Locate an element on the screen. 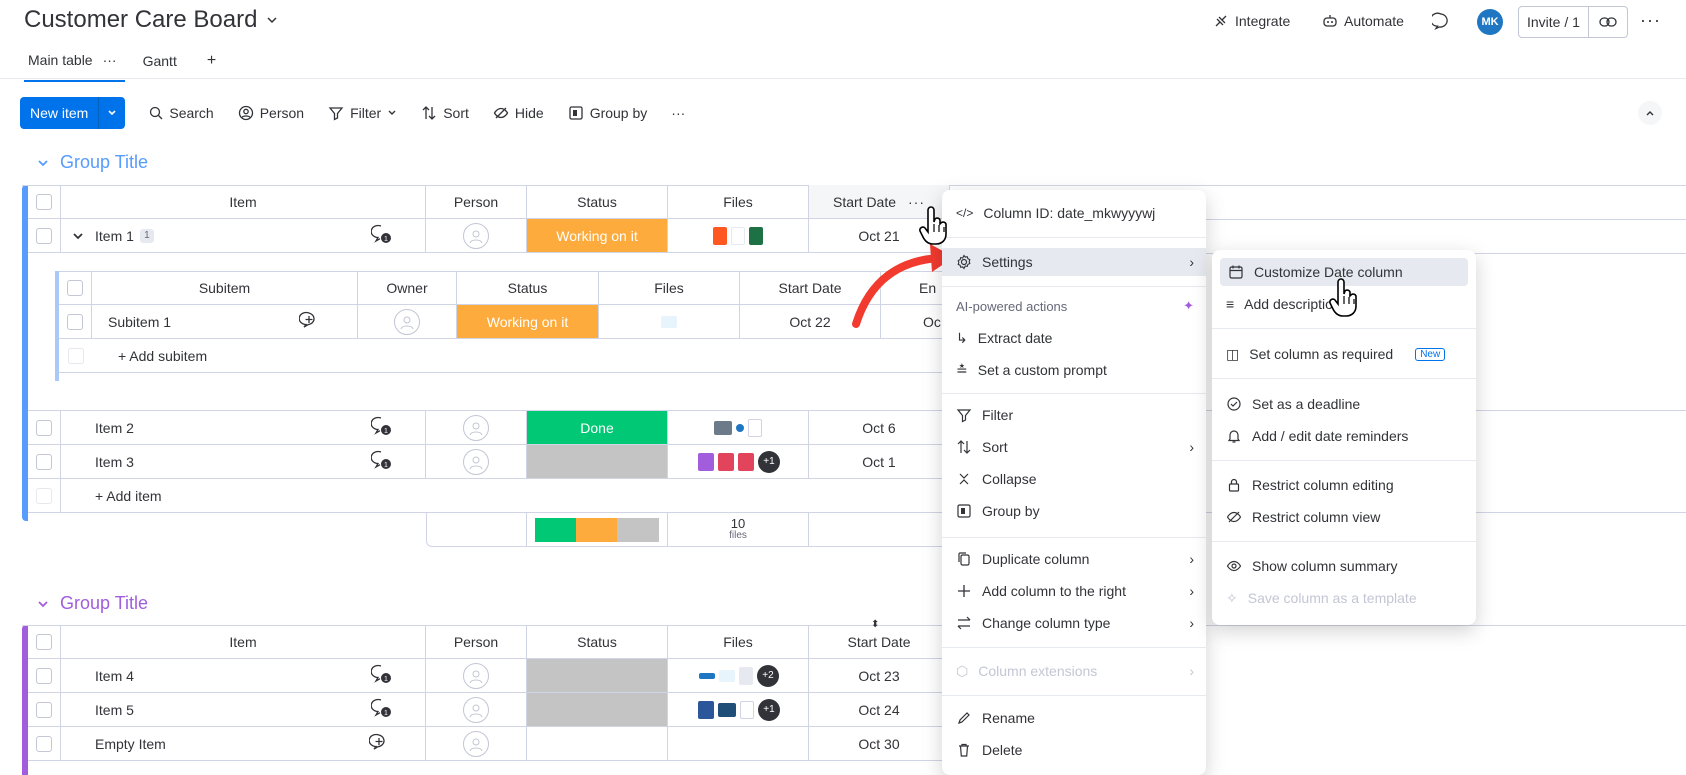 The height and width of the screenshot is (775, 1686). word-file-icon is located at coordinates (706, 709).